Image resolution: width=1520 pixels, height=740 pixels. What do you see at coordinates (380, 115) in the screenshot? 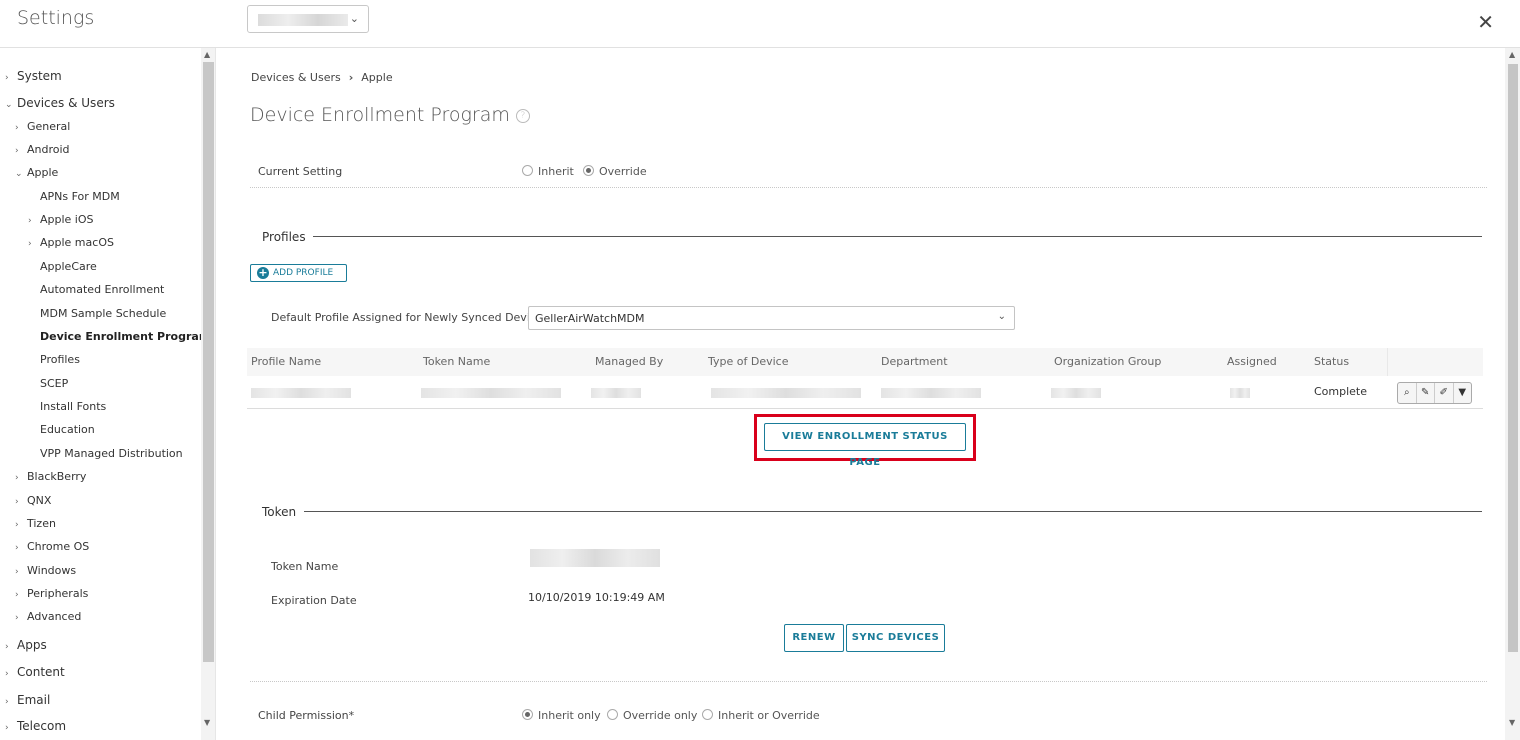
I see `page-title-text: Device Enrollment Program` at bounding box center [380, 115].